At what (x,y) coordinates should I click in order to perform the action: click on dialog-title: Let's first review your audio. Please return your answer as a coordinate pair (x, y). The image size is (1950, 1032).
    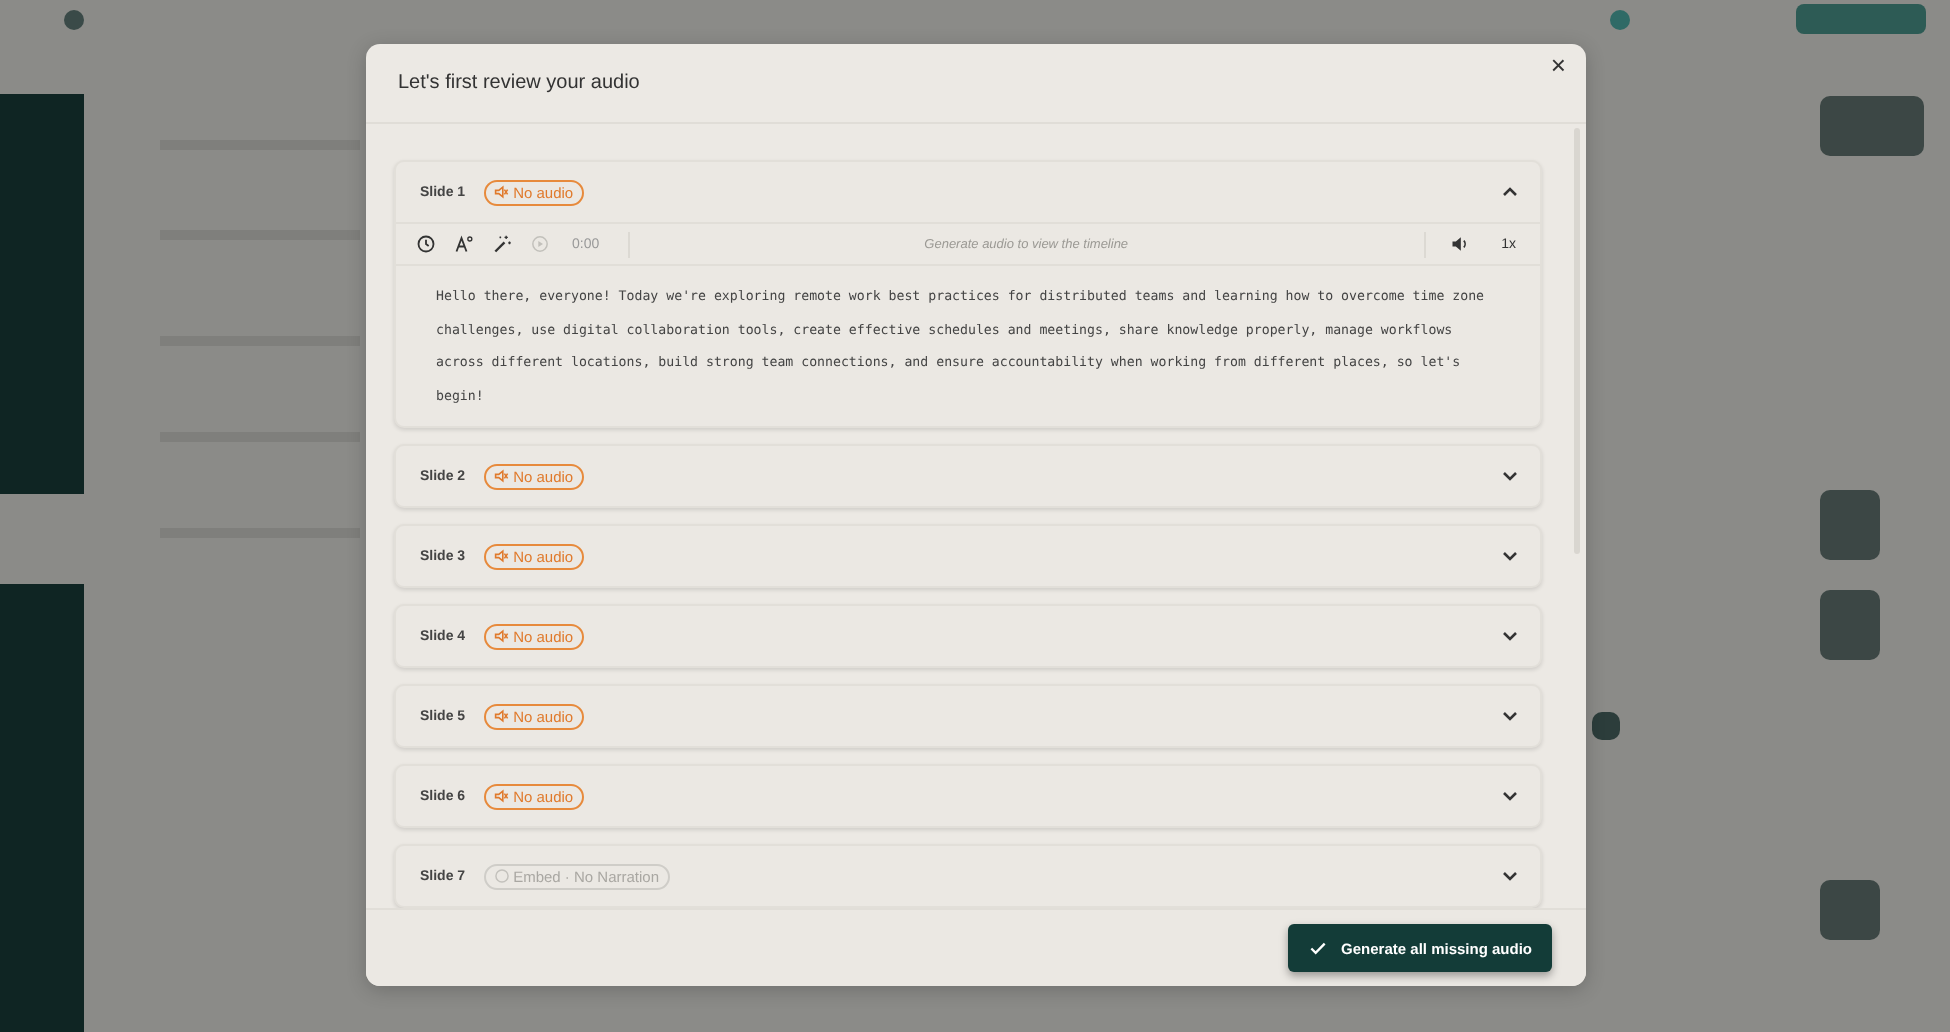
    Looking at the image, I should click on (519, 83).